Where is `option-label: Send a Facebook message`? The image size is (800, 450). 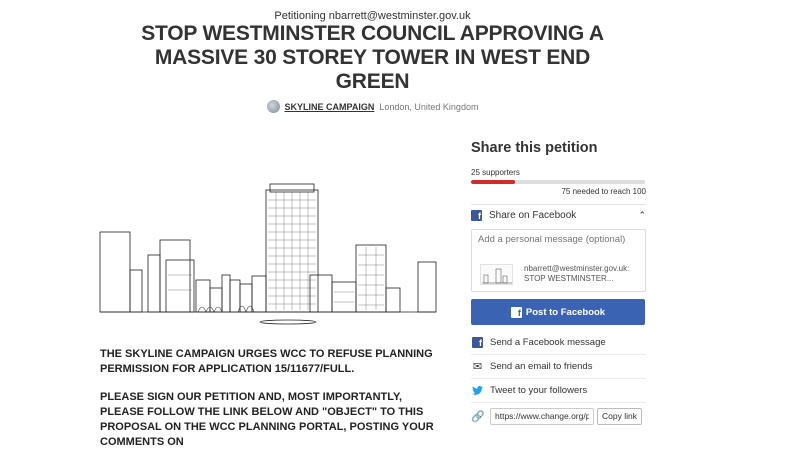 option-label: Send a Facebook message is located at coordinates (548, 342).